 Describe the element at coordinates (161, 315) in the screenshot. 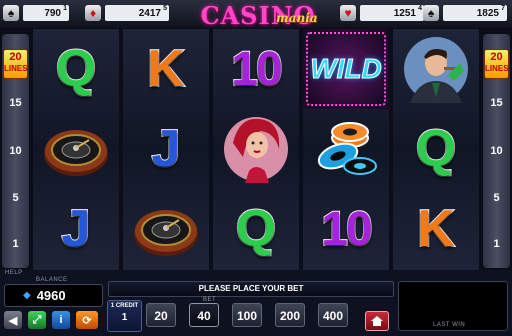

I see `bet-button-20: 20` at that location.